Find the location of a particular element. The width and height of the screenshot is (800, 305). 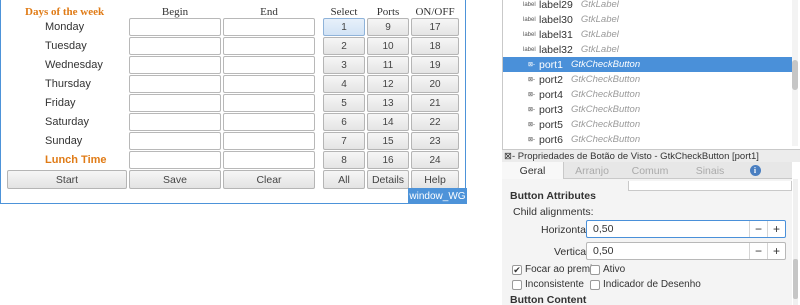

onoff-button: 18 is located at coordinates (435, 46).